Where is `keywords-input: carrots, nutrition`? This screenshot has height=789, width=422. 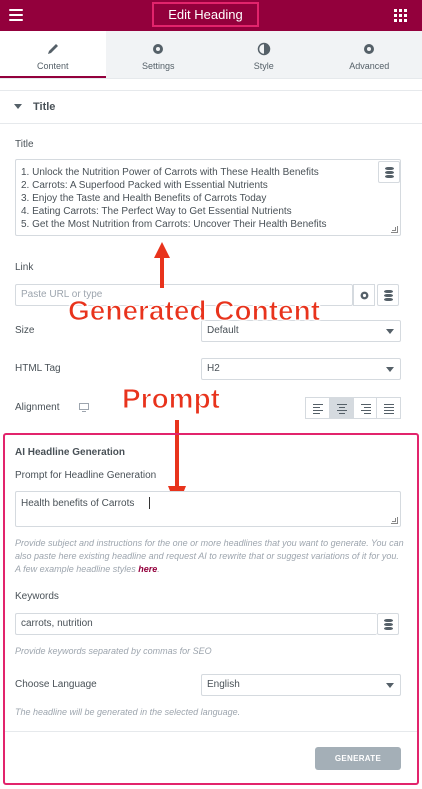 keywords-input: carrots, nutrition is located at coordinates (196, 624).